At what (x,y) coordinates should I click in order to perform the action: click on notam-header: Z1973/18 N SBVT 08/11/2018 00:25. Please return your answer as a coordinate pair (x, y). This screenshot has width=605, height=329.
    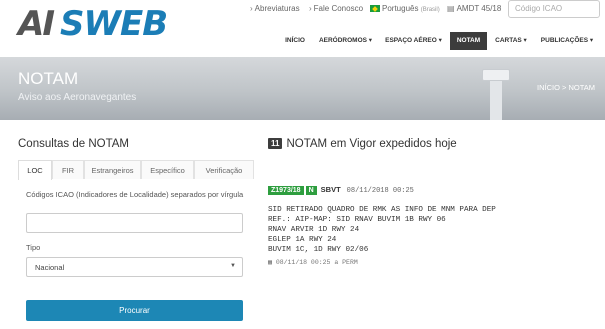
    Looking at the image, I should click on (341, 187).